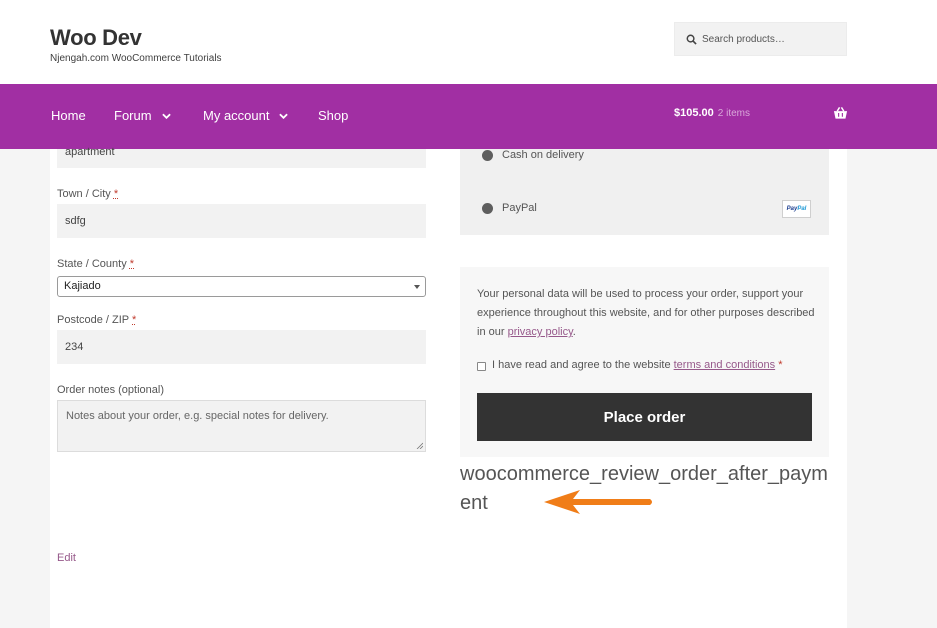 The height and width of the screenshot is (628, 937). What do you see at coordinates (136, 58) in the screenshot?
I see `site-tagline: Njengah.com WooCommerce Tutorials` at bounding box center [136, 58].